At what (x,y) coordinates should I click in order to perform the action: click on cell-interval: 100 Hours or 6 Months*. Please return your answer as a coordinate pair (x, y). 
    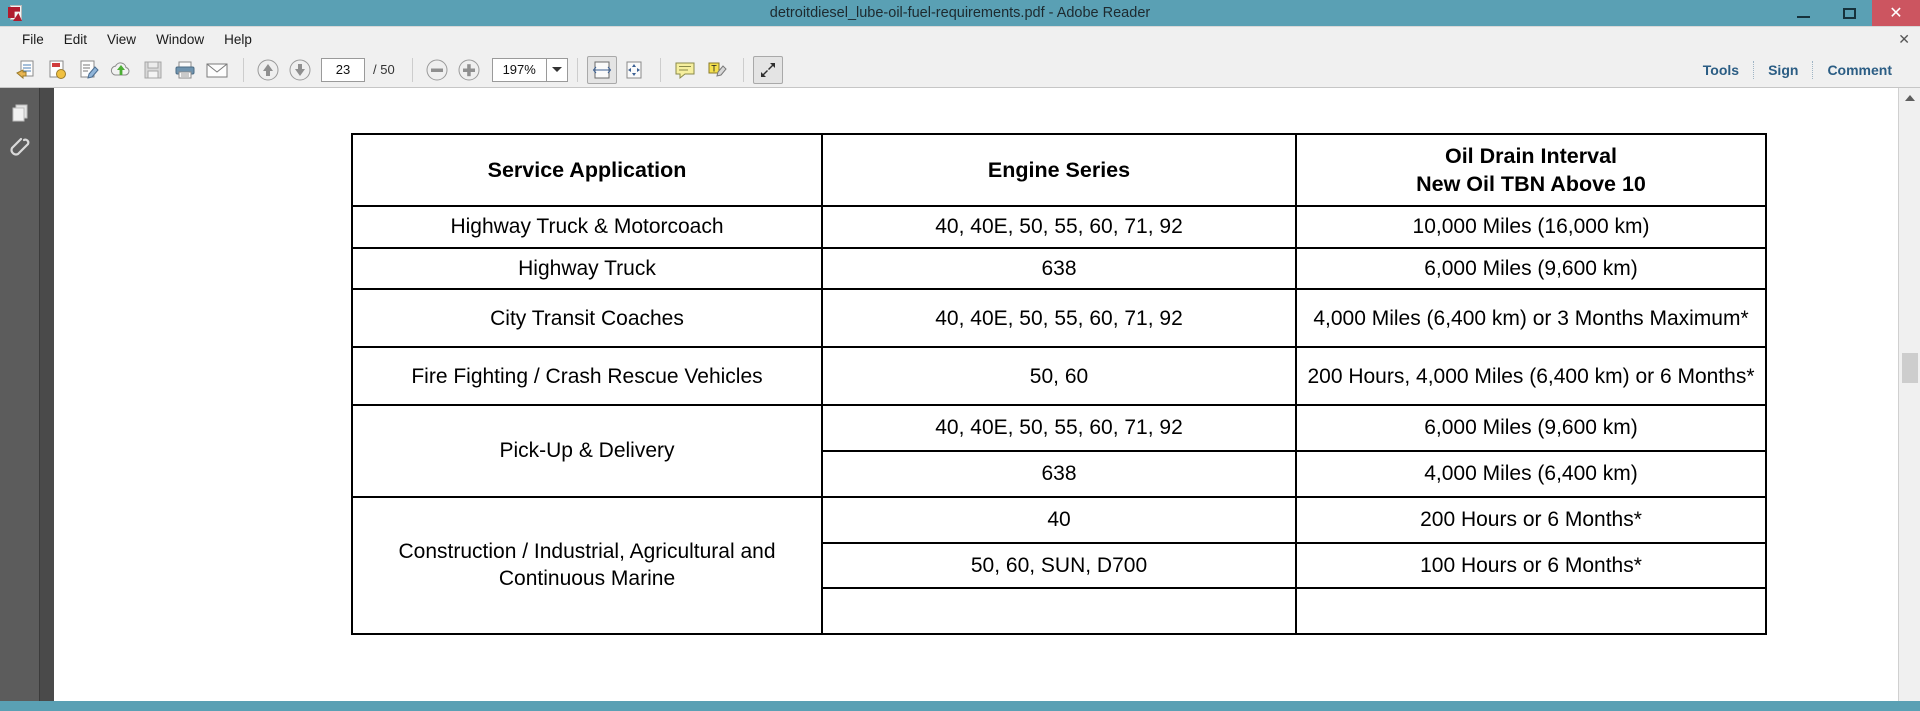
    Looking at the image, I should click on (1531, 566).